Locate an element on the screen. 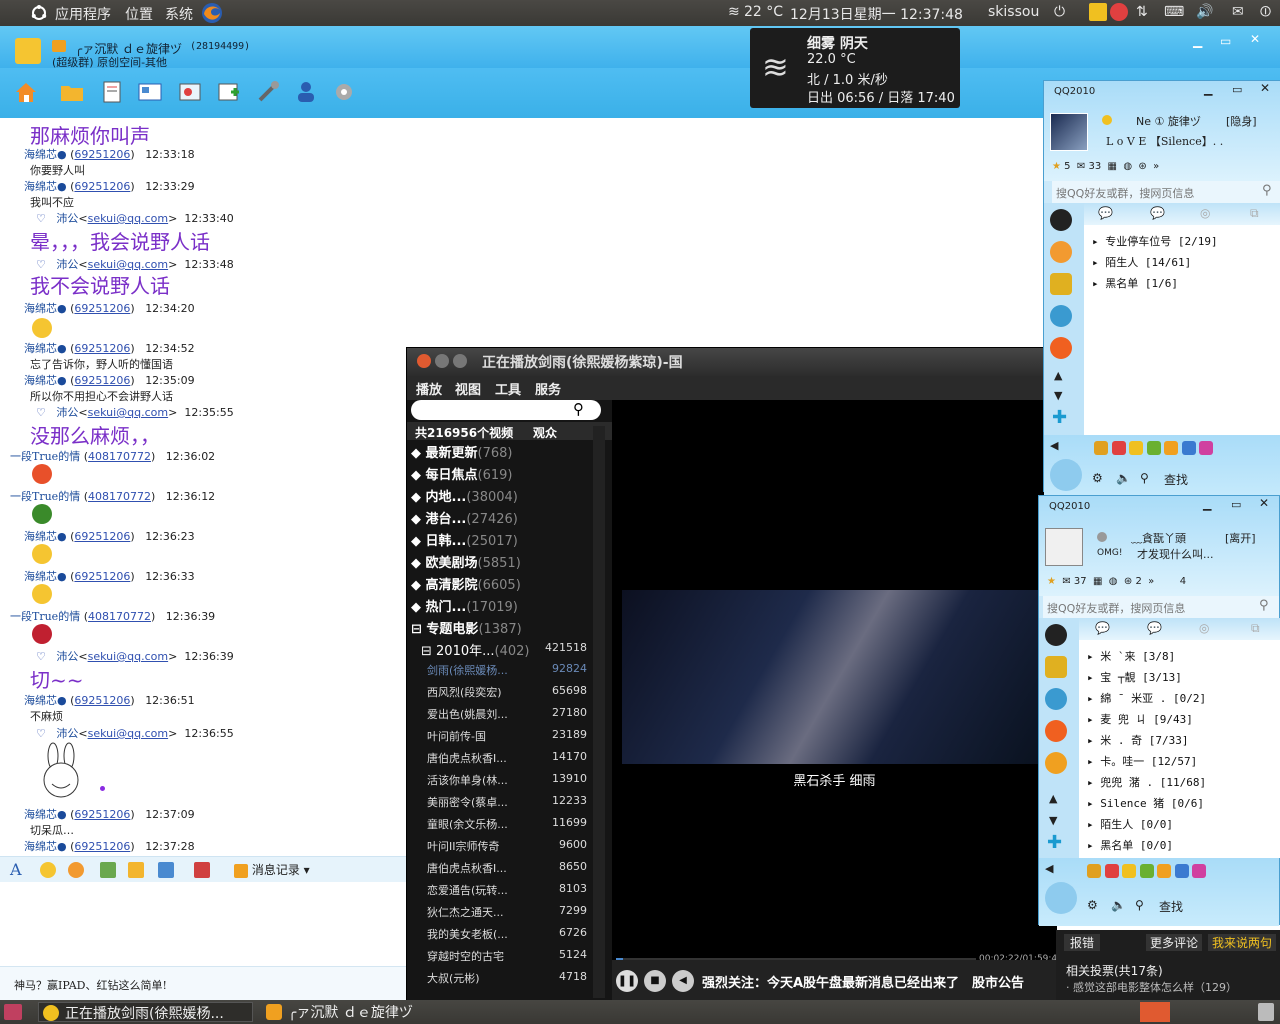 This screenshot has height=1024, width=1280. close-button is located at coordinates (424, 361).